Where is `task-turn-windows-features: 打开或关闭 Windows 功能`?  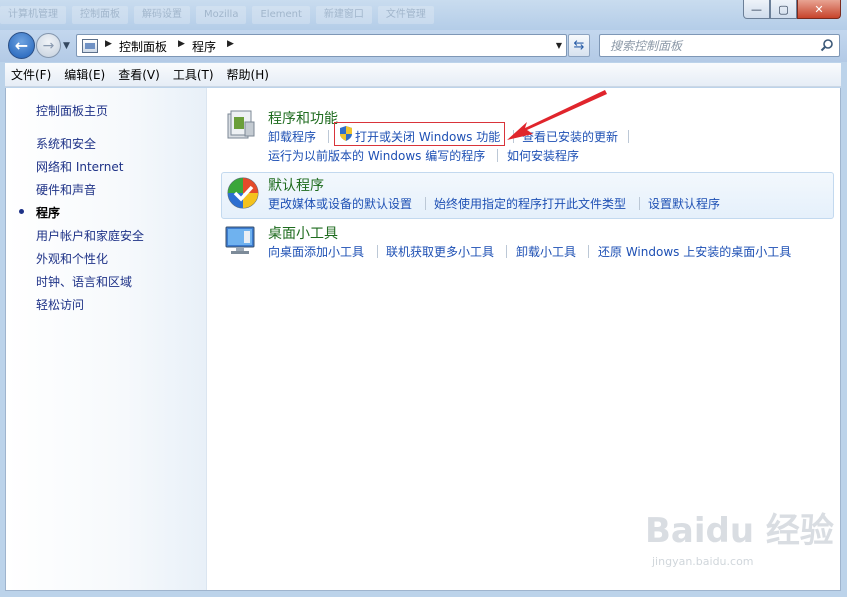
task-turn-windows-features: 打开或关闭 Windows 功能 is located at coordinates (427, 136).